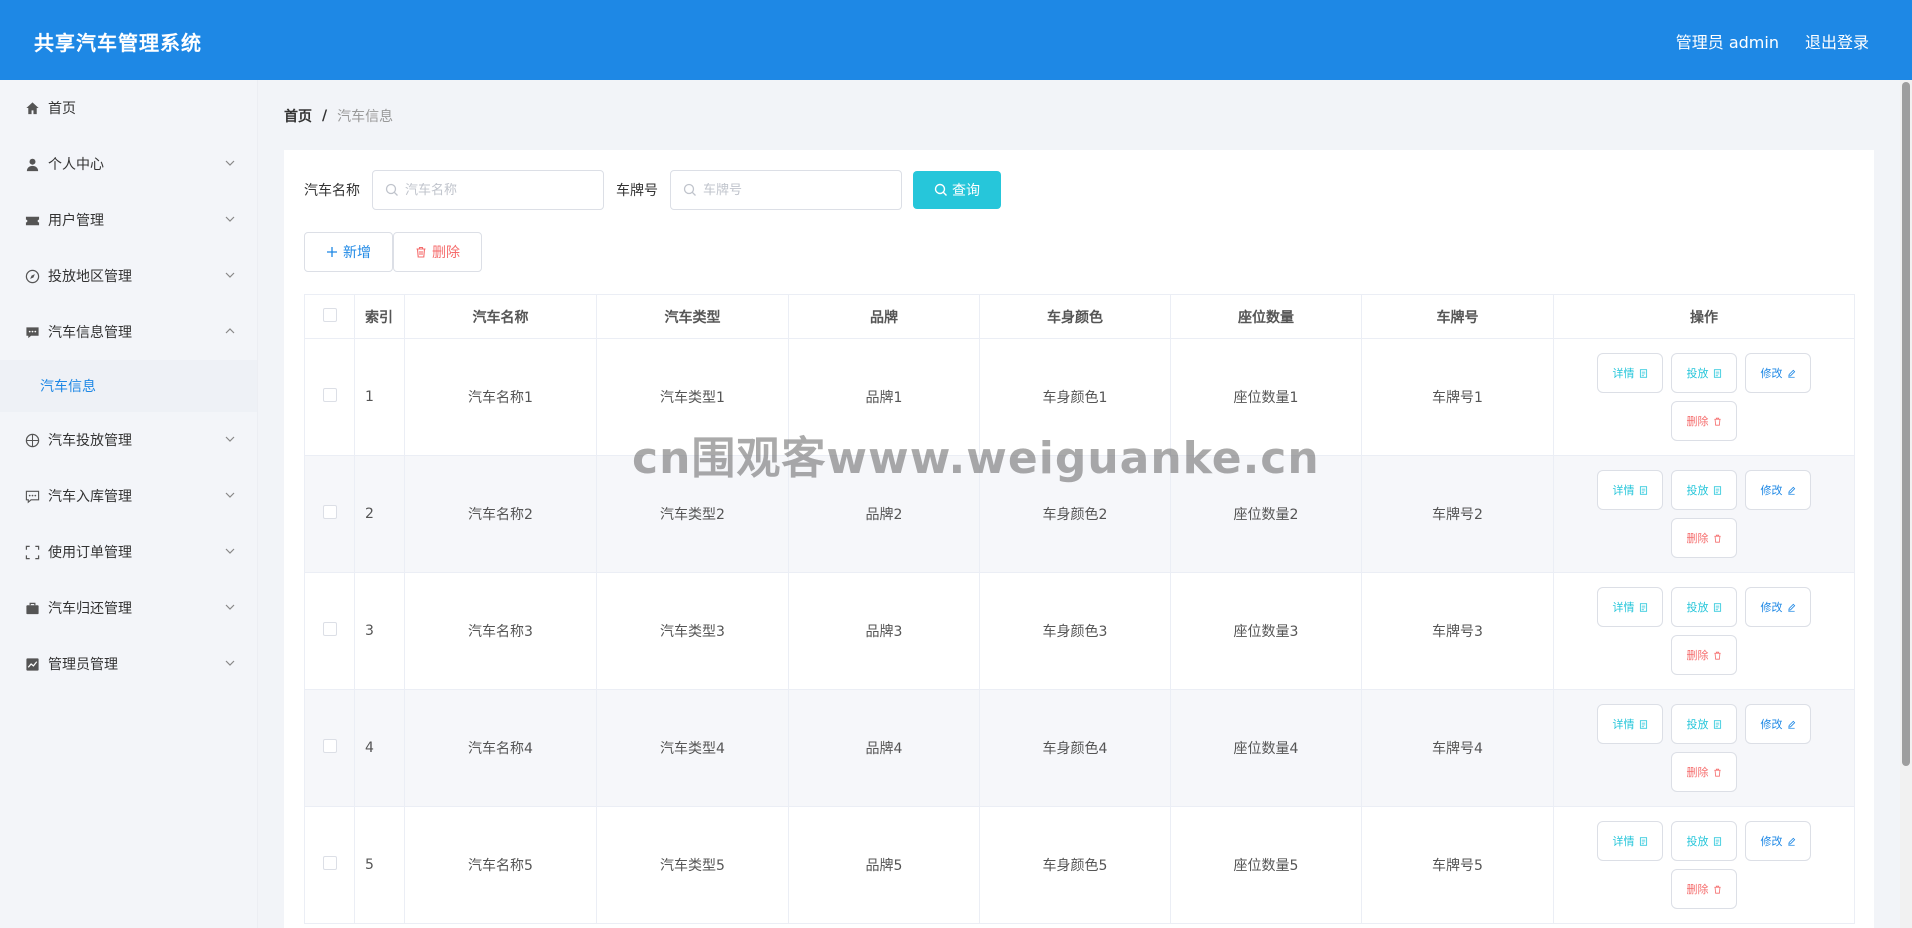 This screenshot has height=928, width=1912. I want to click on row-seats: 座位数量1, so click(1266, 397).